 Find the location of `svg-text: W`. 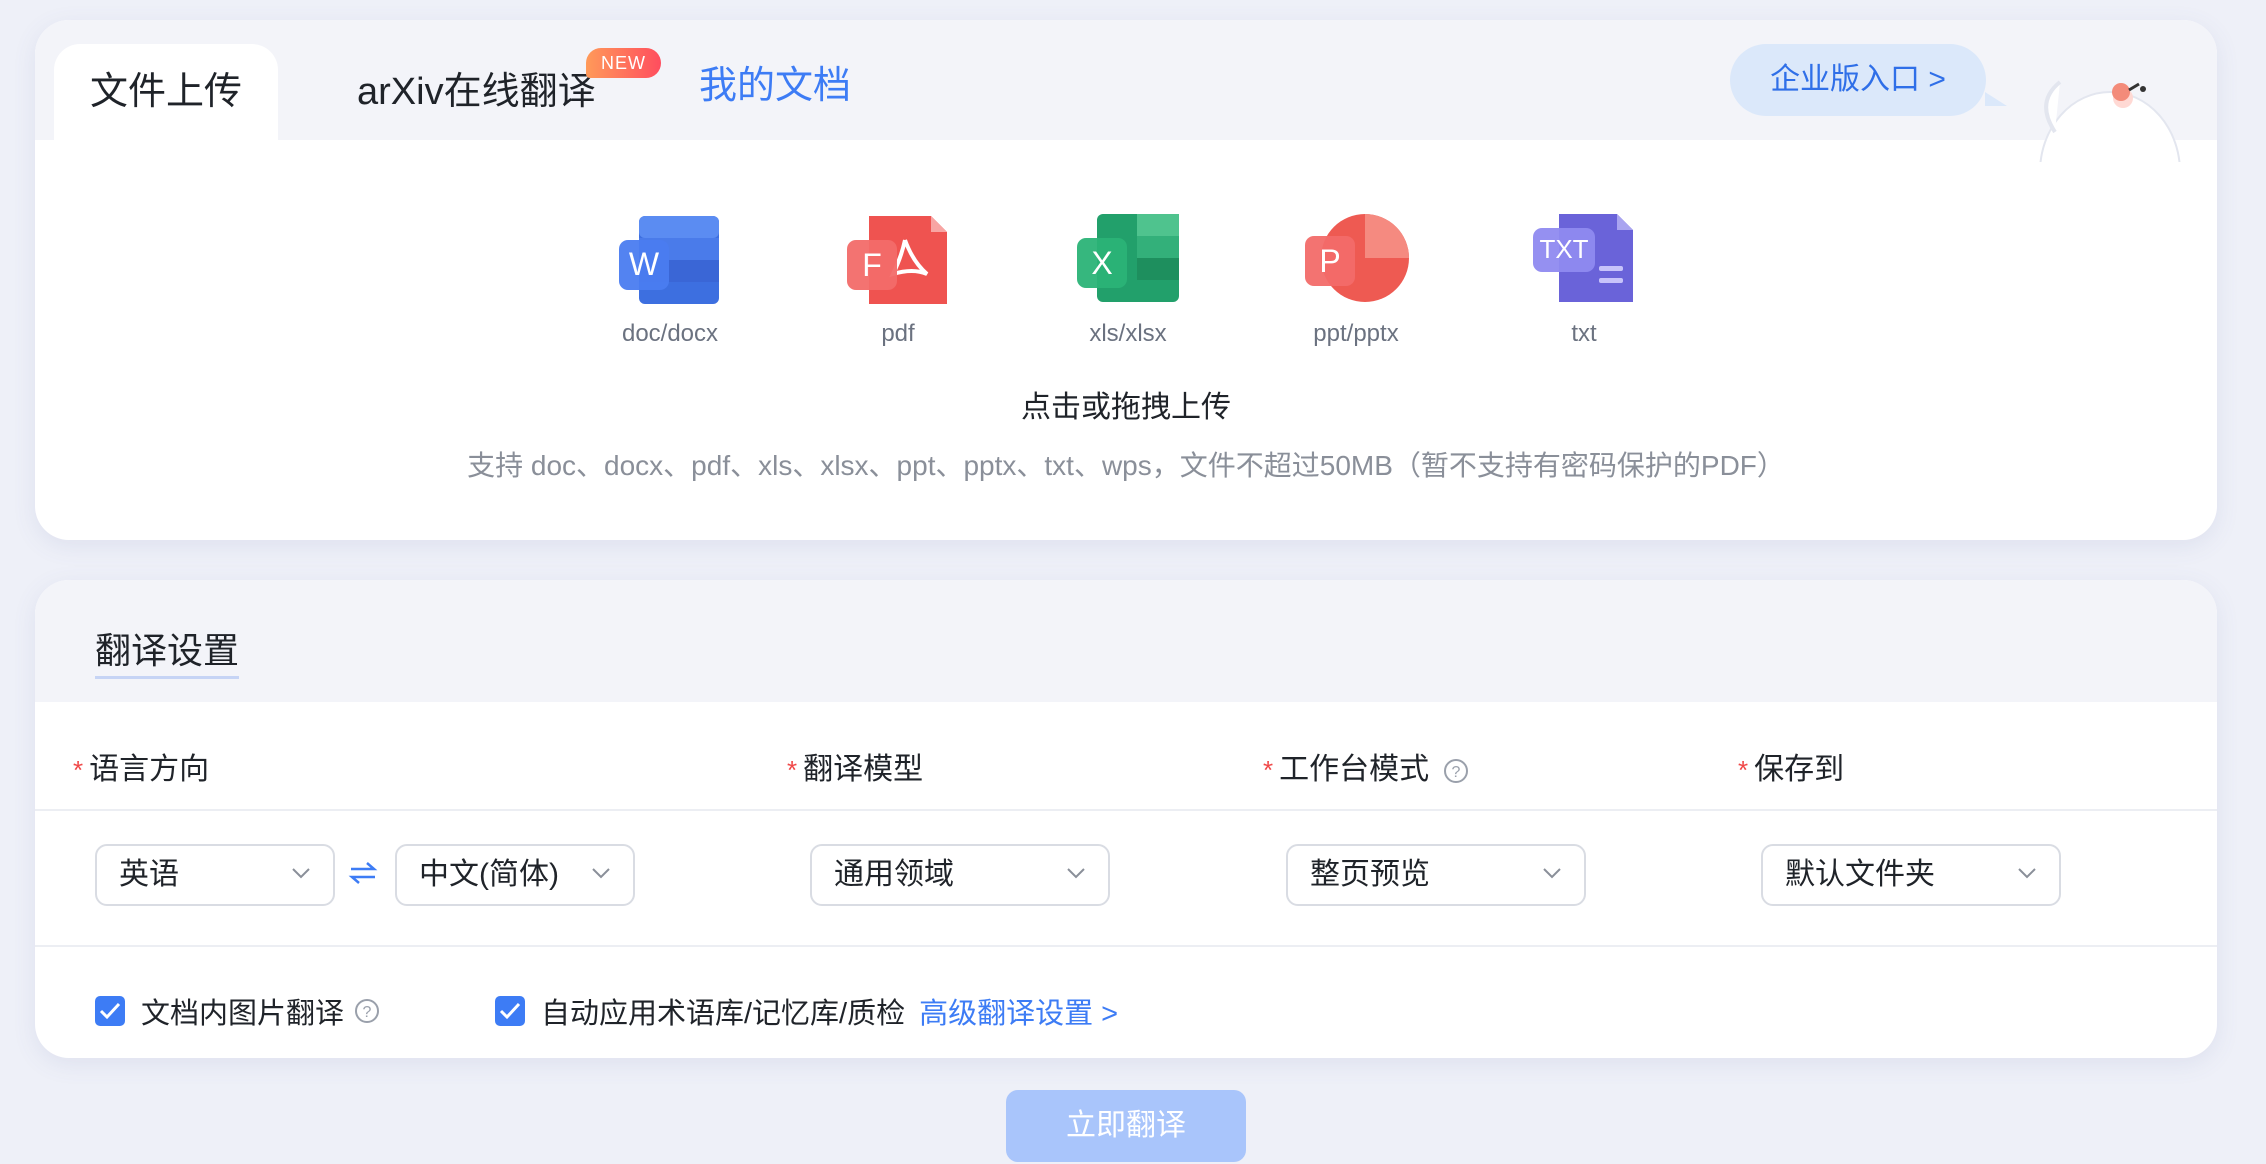

svg-text: W is located at coordinates (644, 264).